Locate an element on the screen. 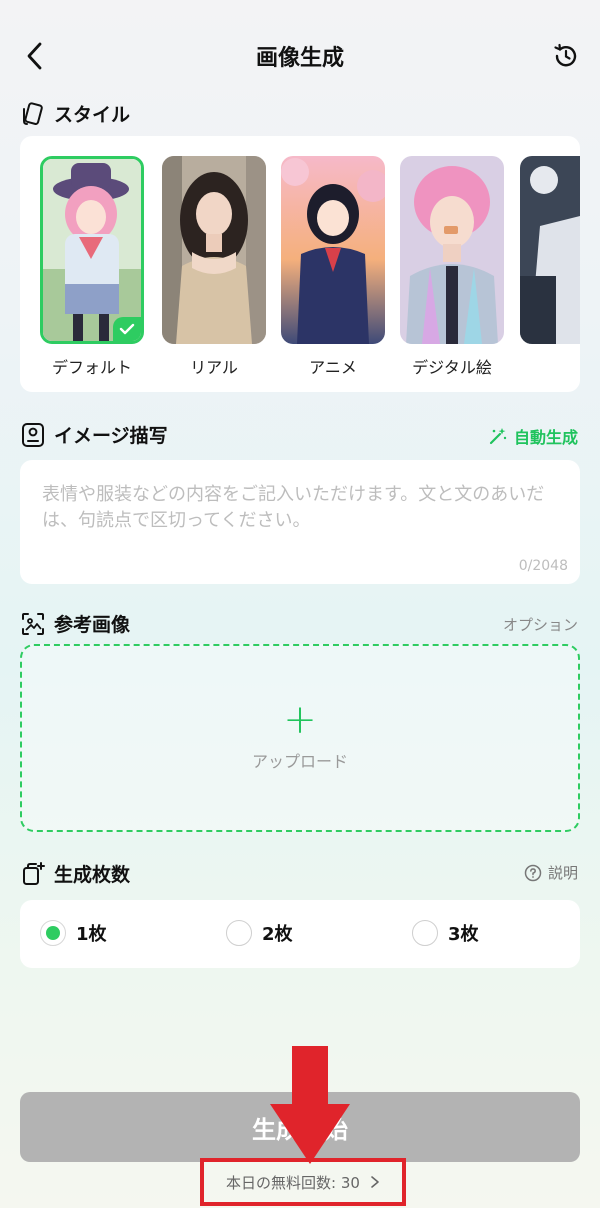 The image size is (600, 1208). free-count-label: 本日の無料回数: 30 is located at coordinates (293, 1182).